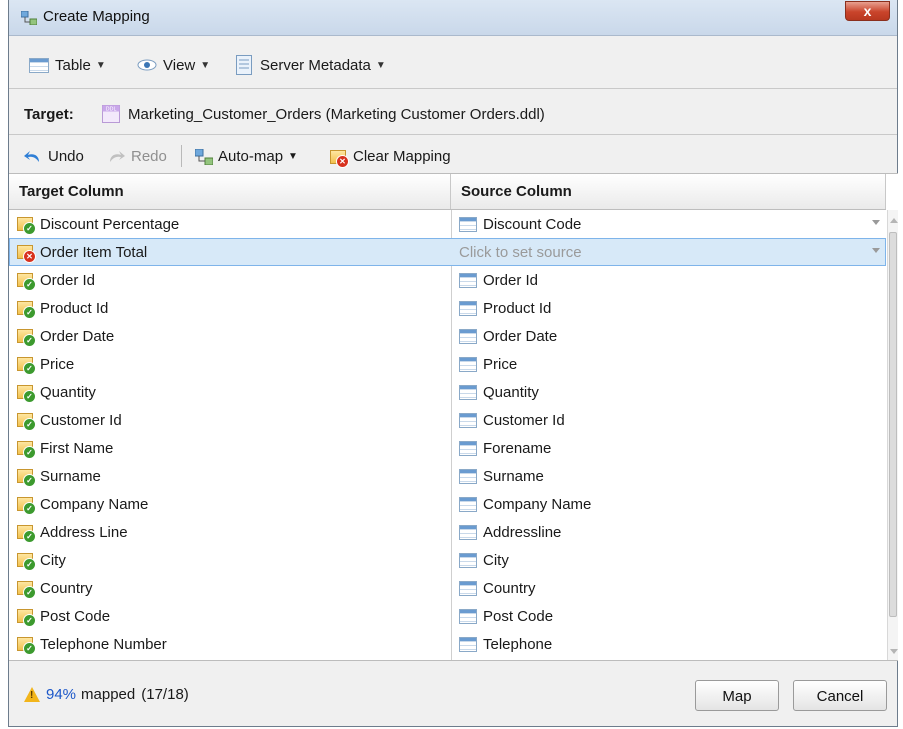 This screenshot has width=903, height=729. What do you see at coordinates (233, 504) in the screenshot?
I see `target-cell: ✓ Company Name` at bounding box center [233, 504].